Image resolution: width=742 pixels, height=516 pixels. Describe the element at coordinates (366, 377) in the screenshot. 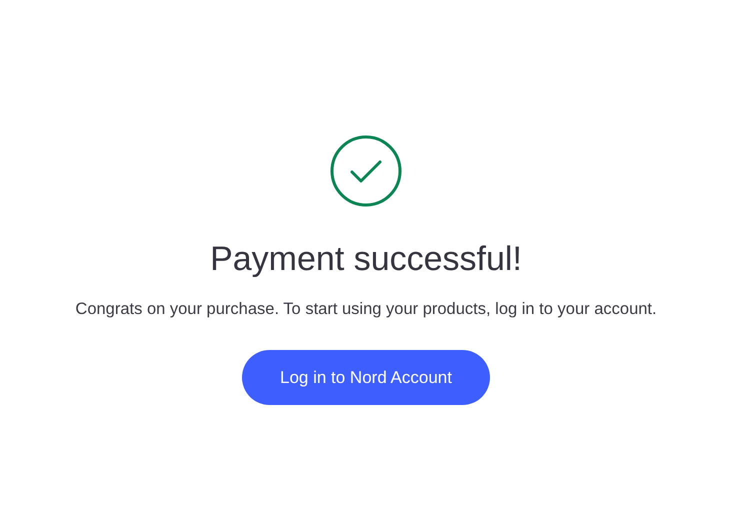

I see `login-button: Log in to Nord Account` at that location.